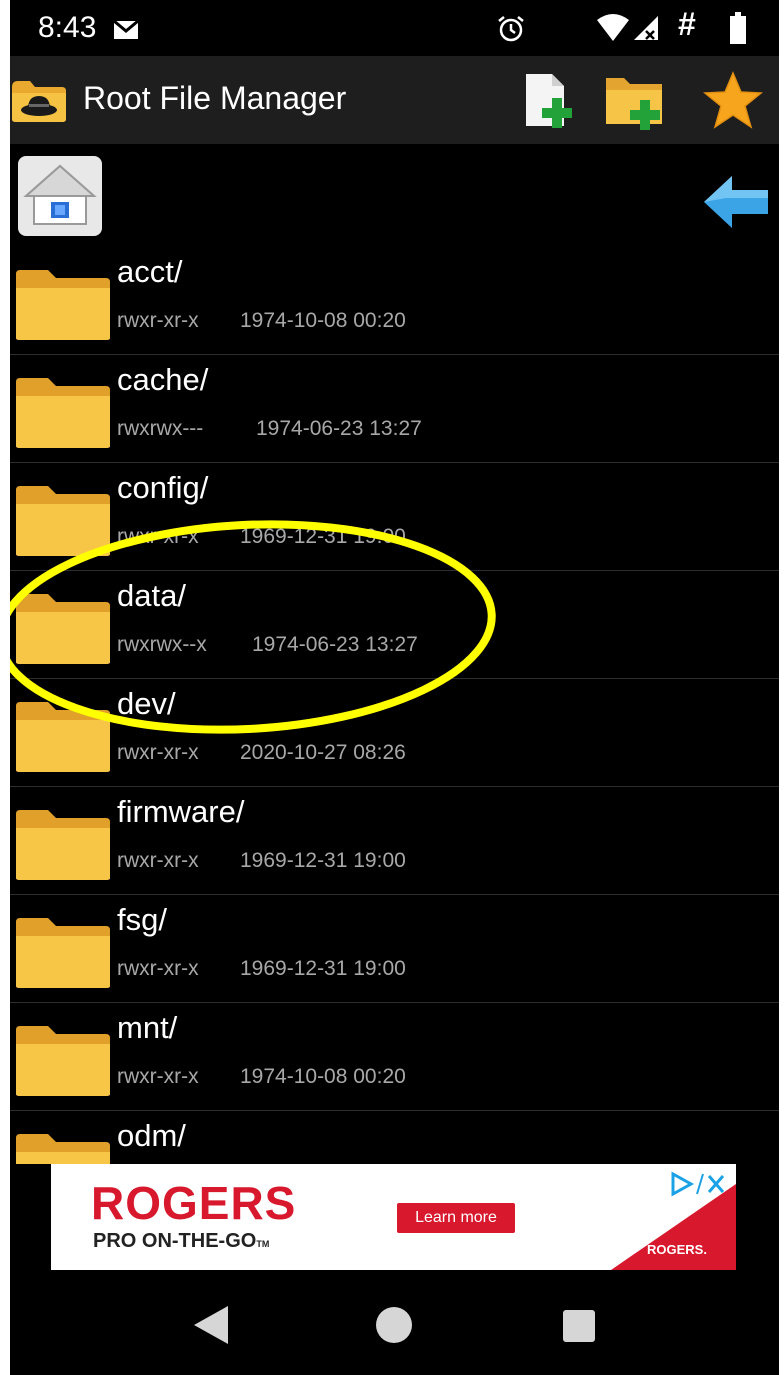 The height and width of the screenshot is (1375, 784). What do you see at coordinates (738, 28) in the screenshot?
I see `battery-icon` at bounding box center [738, 28].